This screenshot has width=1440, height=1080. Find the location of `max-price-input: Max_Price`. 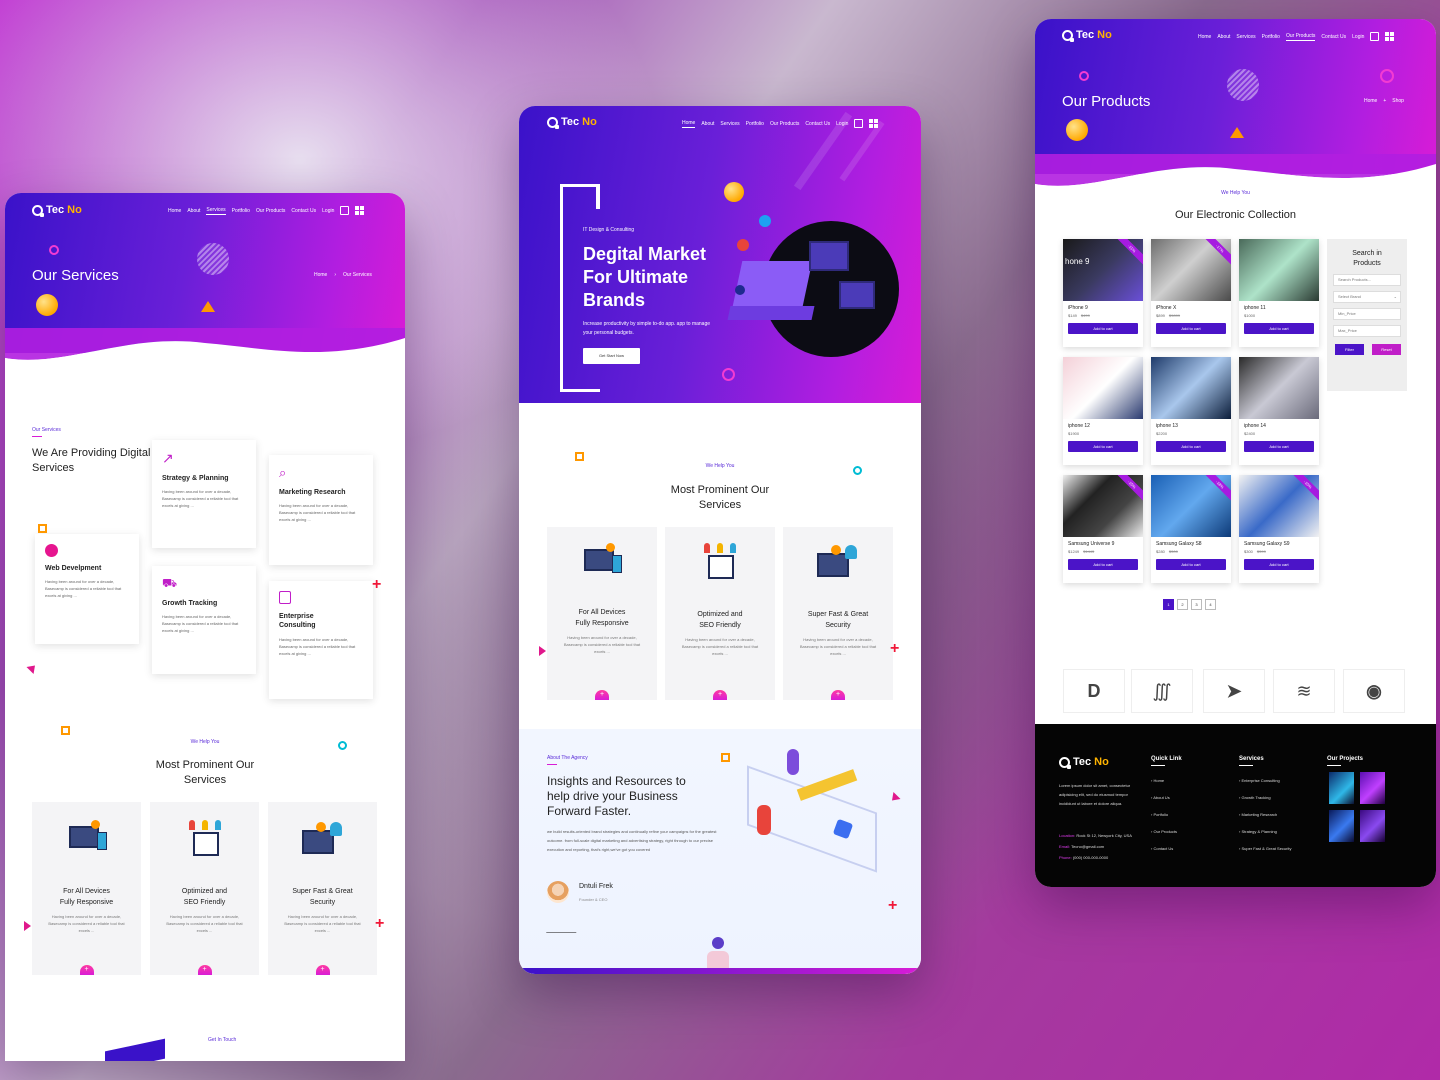

max-price-input: Max_Price is located at coordinates (1367, 331).